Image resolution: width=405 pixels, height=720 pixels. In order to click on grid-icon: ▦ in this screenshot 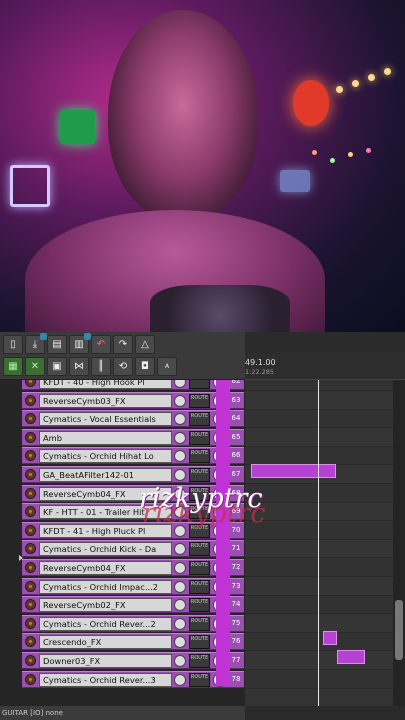, I will do `click(13, 366)`.